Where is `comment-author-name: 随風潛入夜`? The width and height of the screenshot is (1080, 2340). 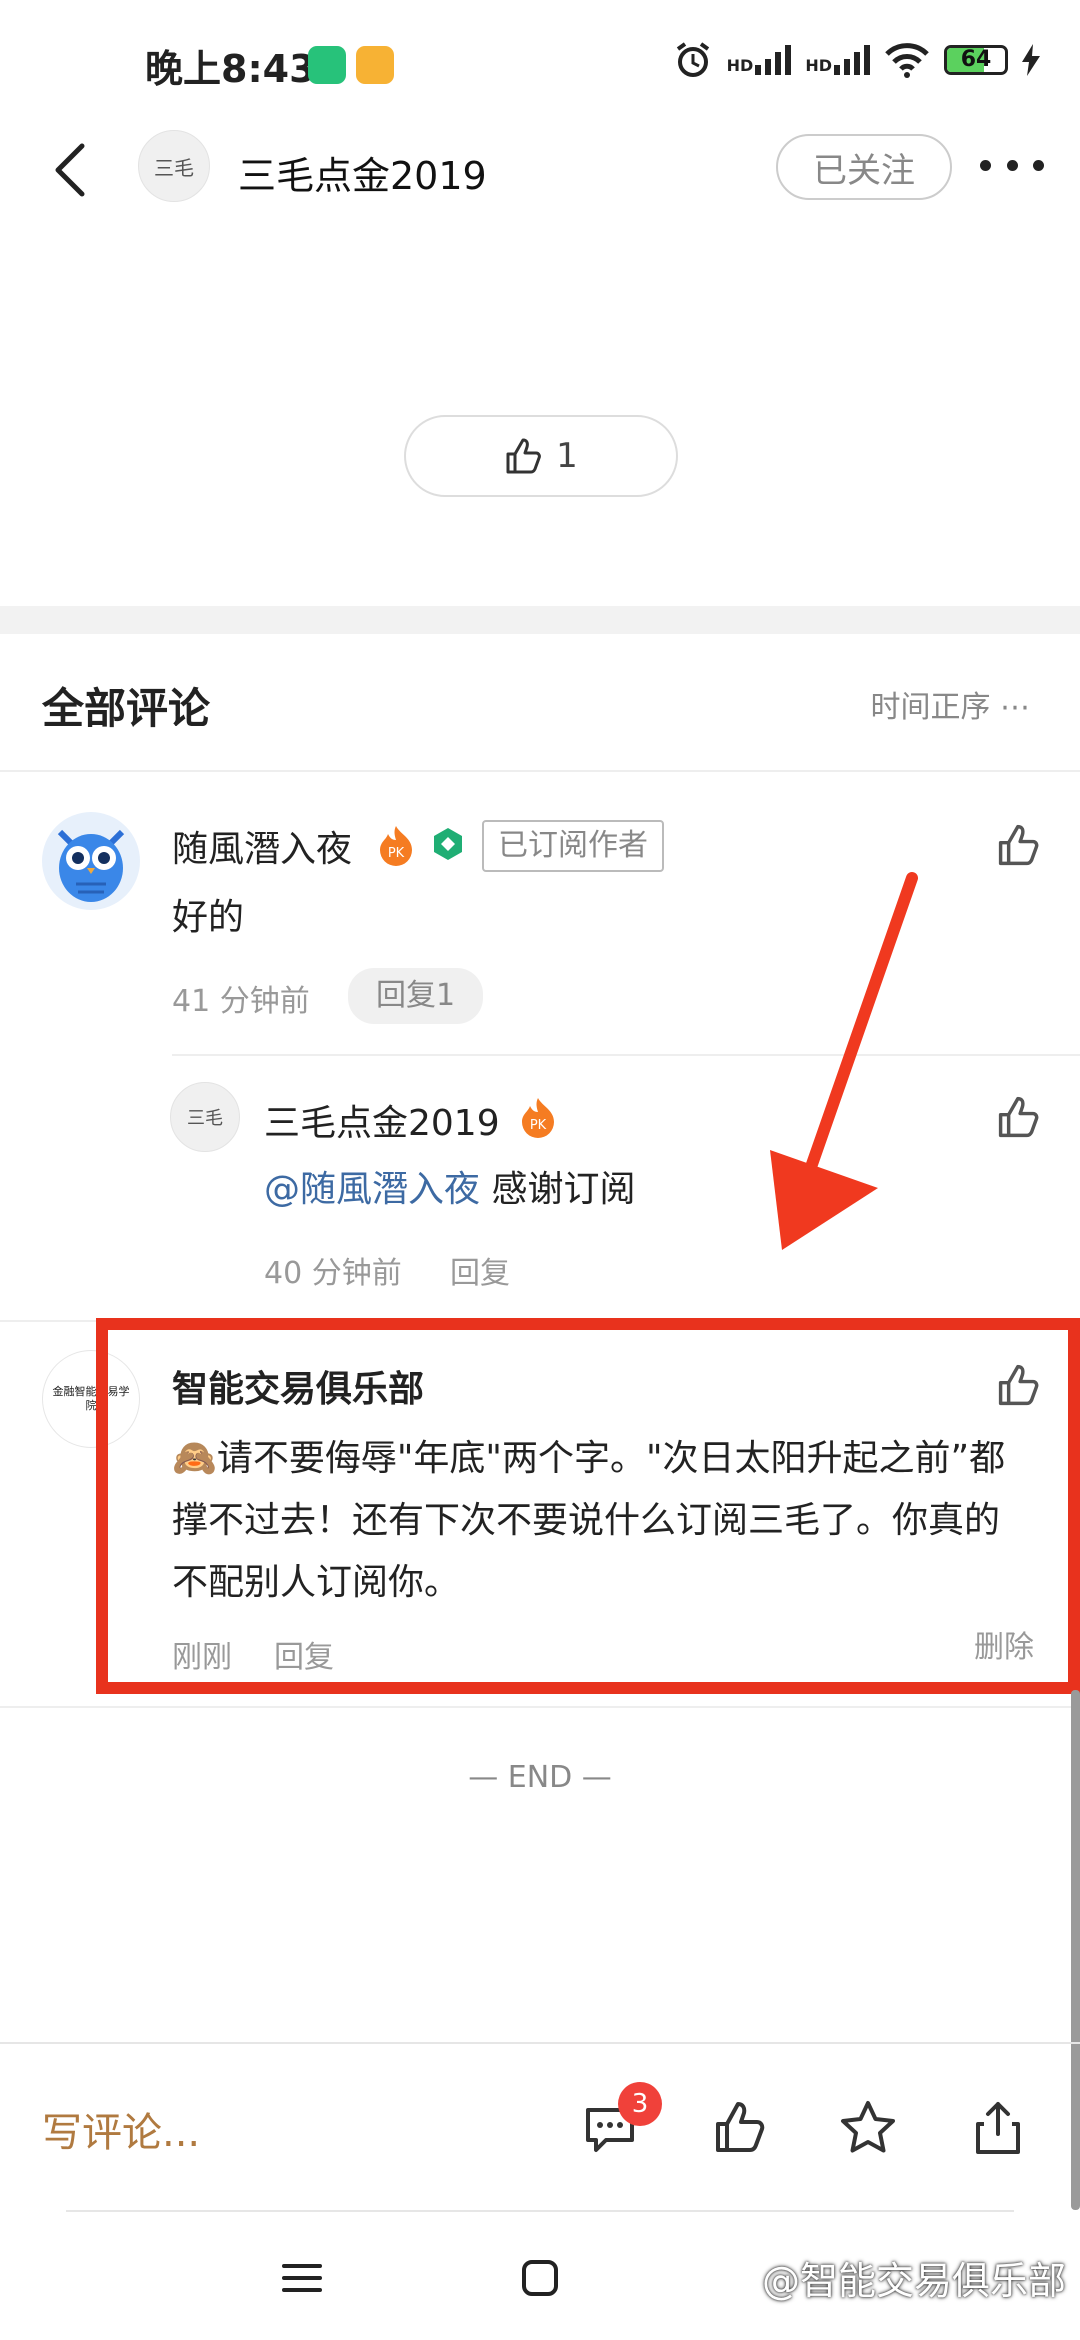 comment-author-name: 随風潛入夜 is located at coordinates (262, 846).